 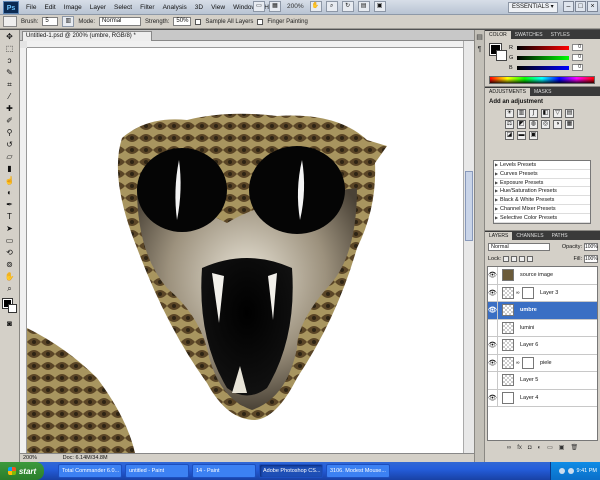 I want to click on 3d-rotate-tool-icon: ⟲, so click(x=10, y=252).